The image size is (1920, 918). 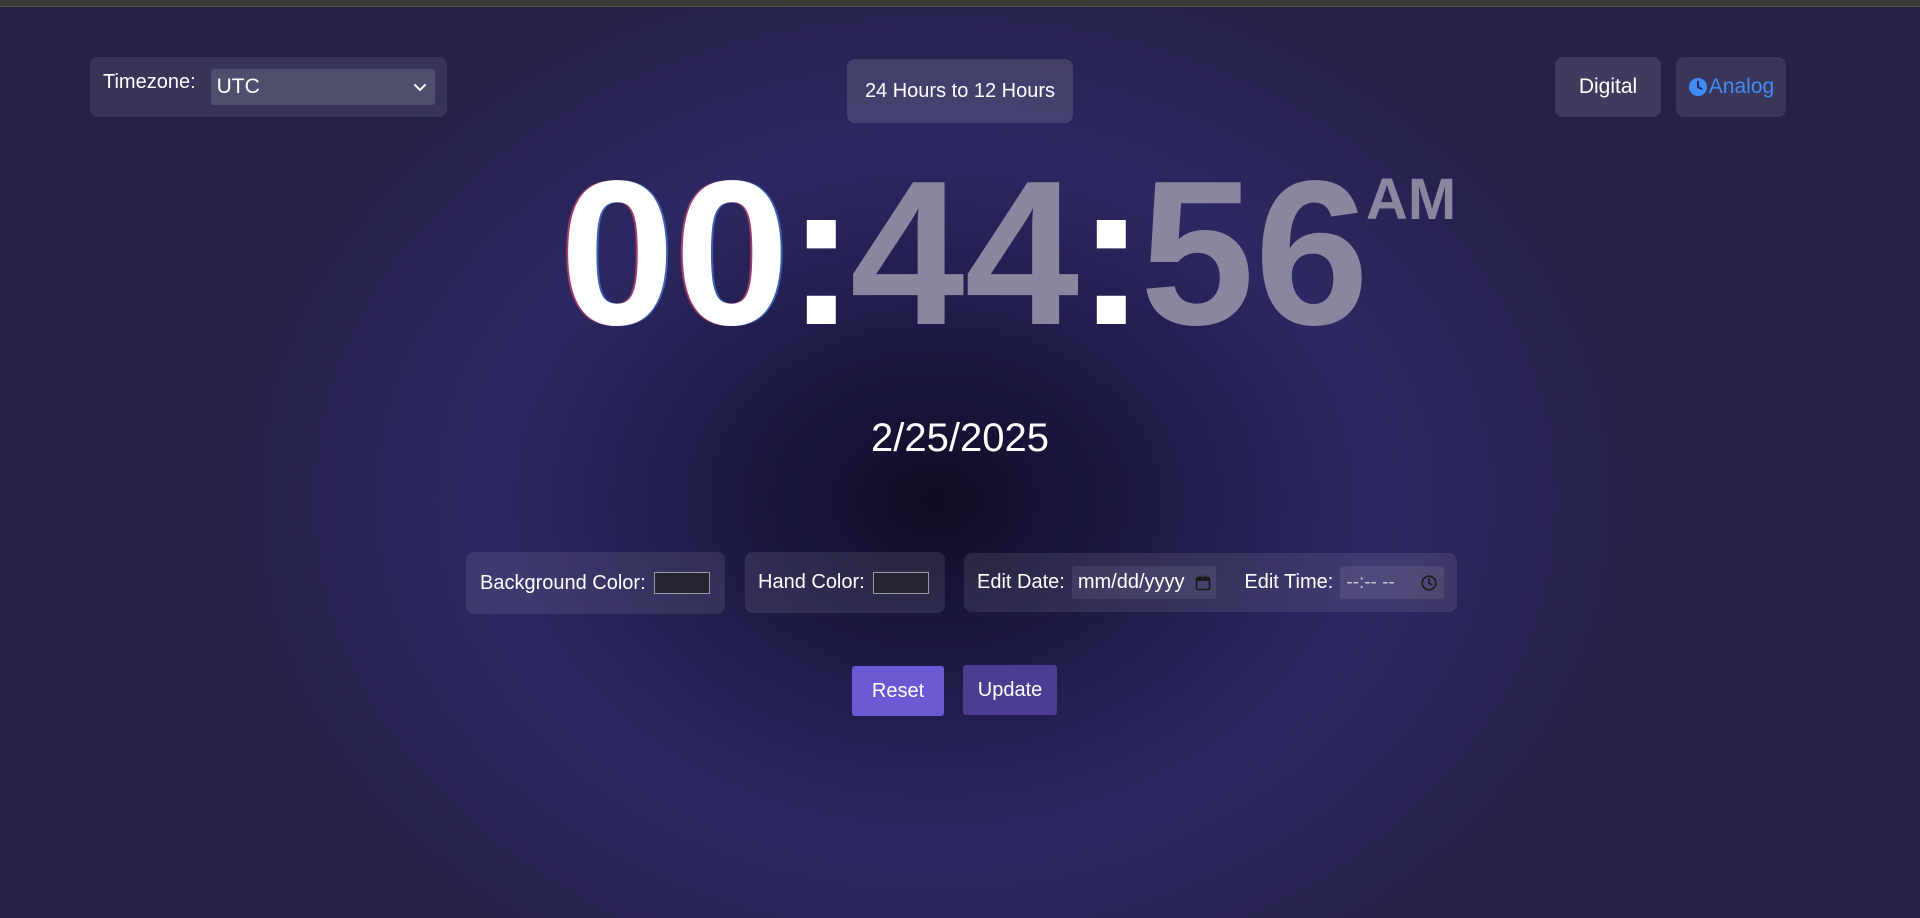 What do you see at coordinates (960, 438) in the screenshot?
I see `current-date: 2/25/2025` at bounding box center [960, 438].